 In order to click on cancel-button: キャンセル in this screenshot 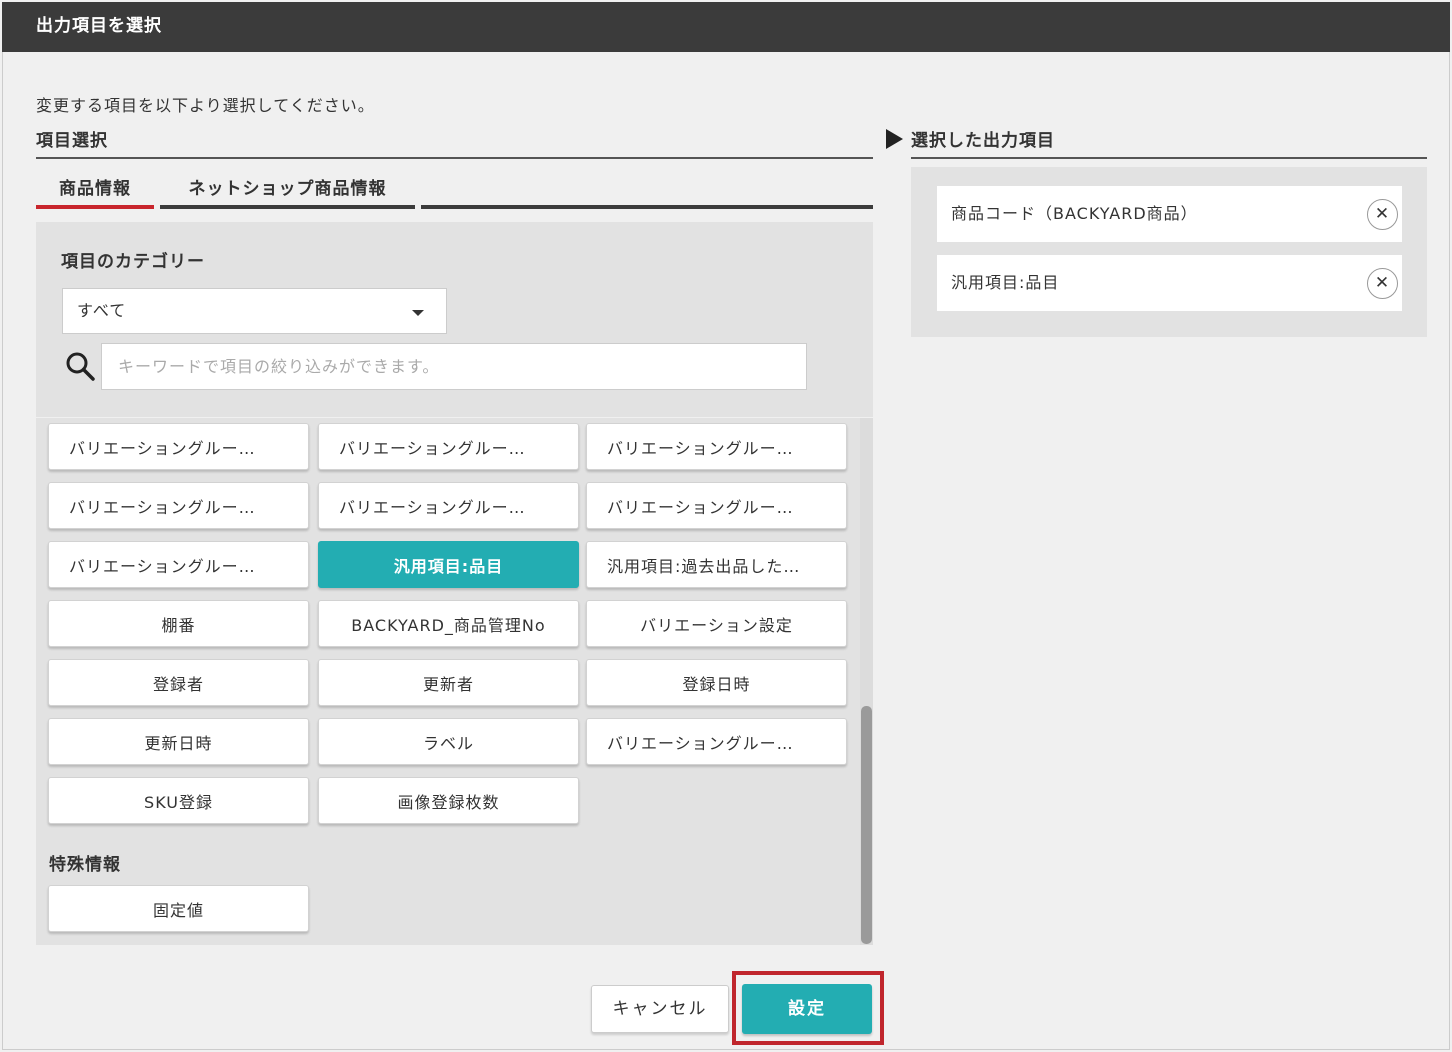, I will do `click(660, 1009)`.